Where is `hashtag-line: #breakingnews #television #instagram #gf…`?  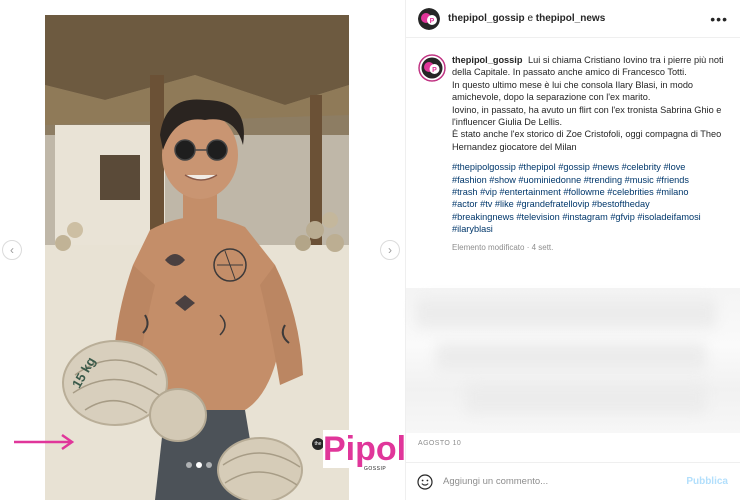 hashtag-line: #breakingnews #television #instagram #gf… is located at coordinates (592, 217).